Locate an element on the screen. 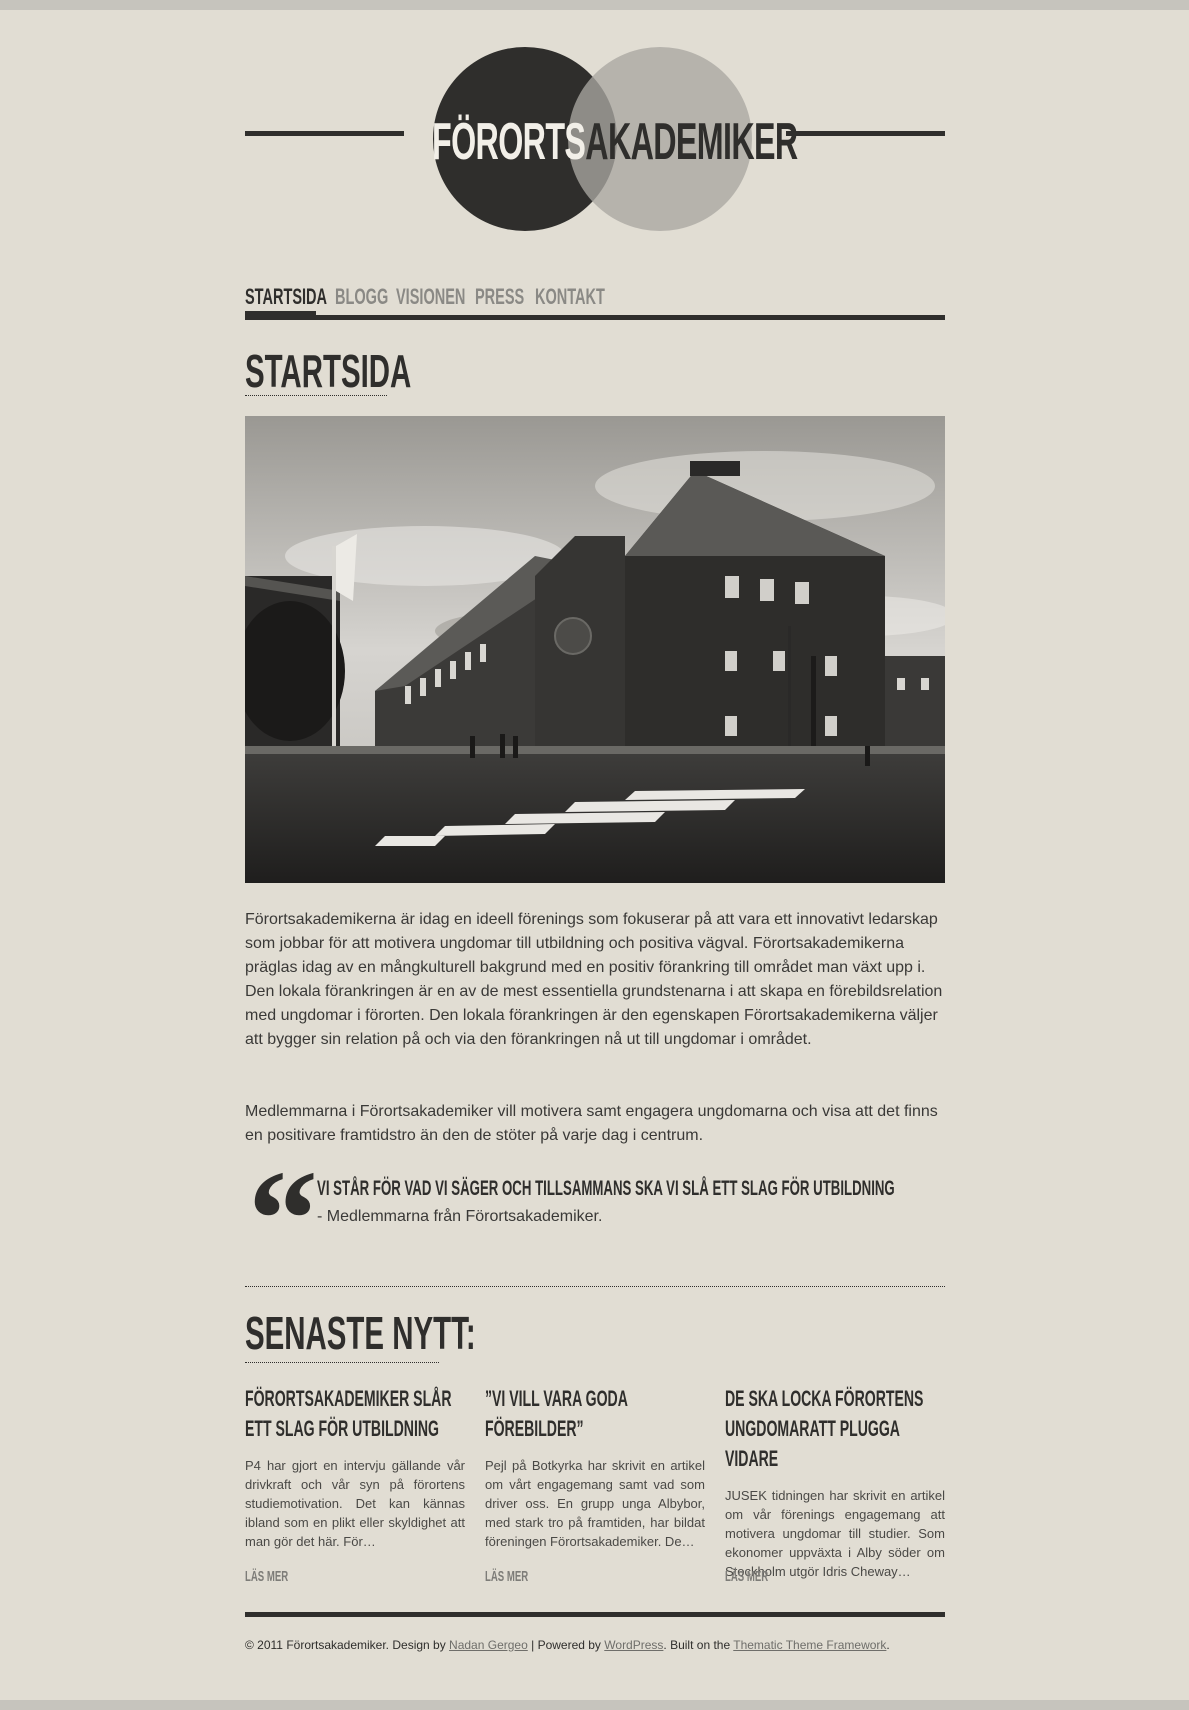 The height and width of the screenshot is (1710, 1189). nav-label: STARTSIDA is located at coordinates (286, 296).